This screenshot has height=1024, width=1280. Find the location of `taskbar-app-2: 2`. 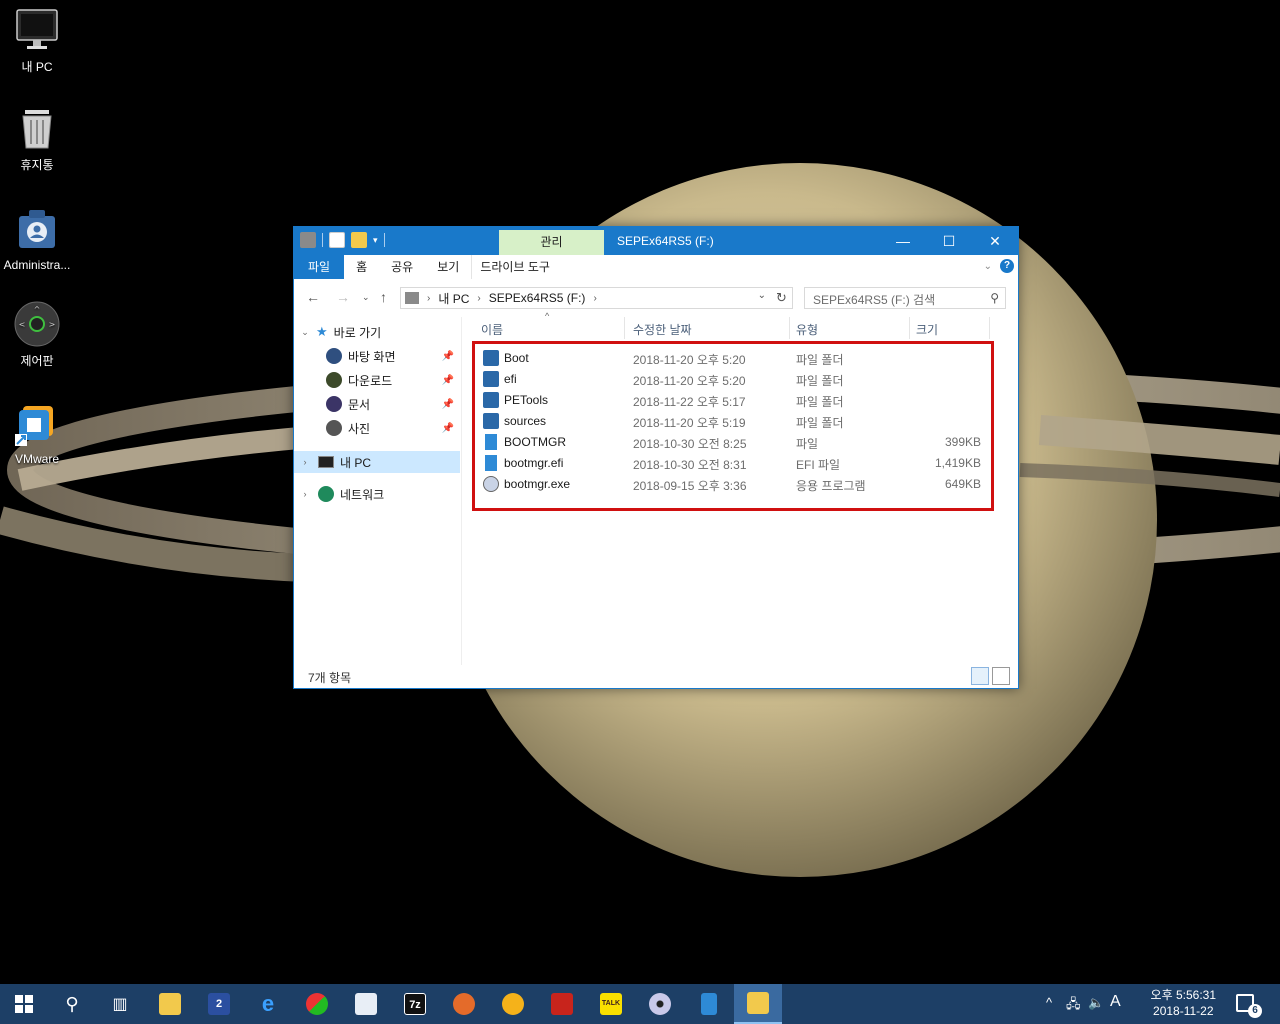

taskbar-app-2: 2 is located at coordinates (219, 1004).